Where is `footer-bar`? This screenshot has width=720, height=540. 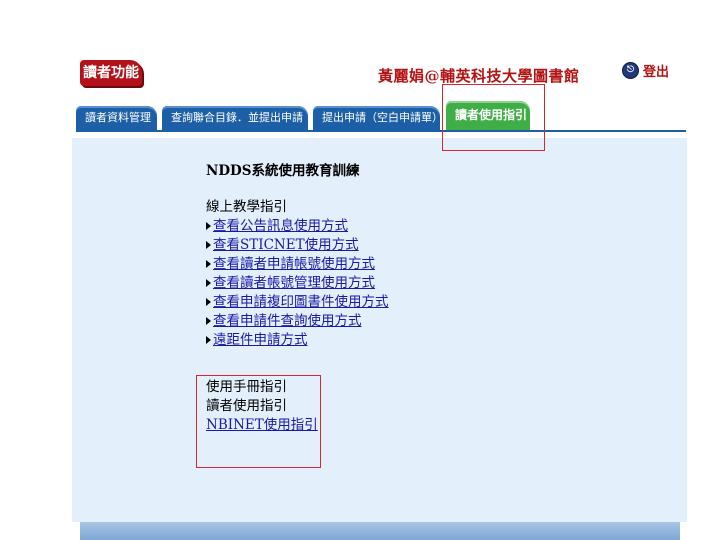 footer-bar is located at coordinates (380, 531).